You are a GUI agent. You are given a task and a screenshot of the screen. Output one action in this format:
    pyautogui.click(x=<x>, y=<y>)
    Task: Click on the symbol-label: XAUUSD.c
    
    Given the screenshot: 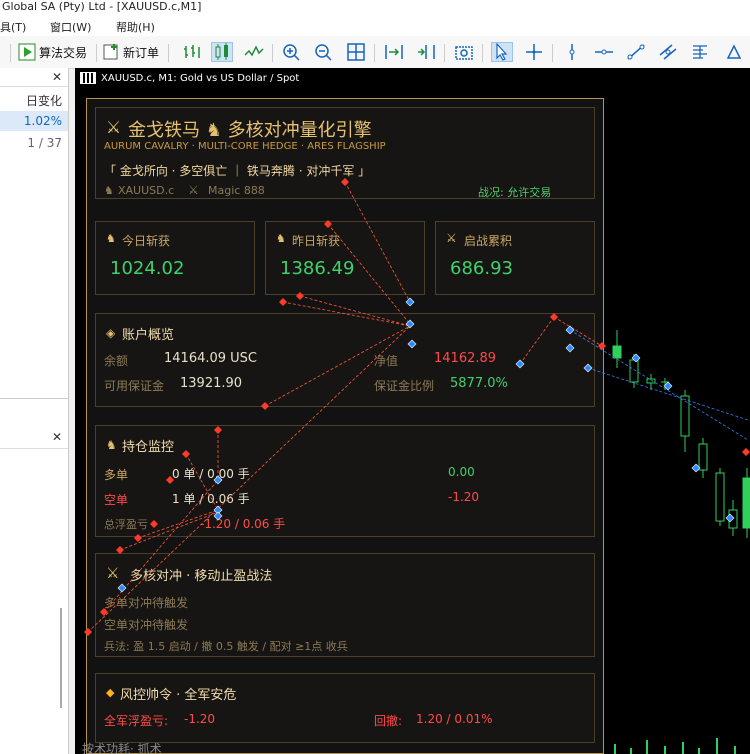 What is the action you would take?
    pyautogui.click(x=146, y=190)
    